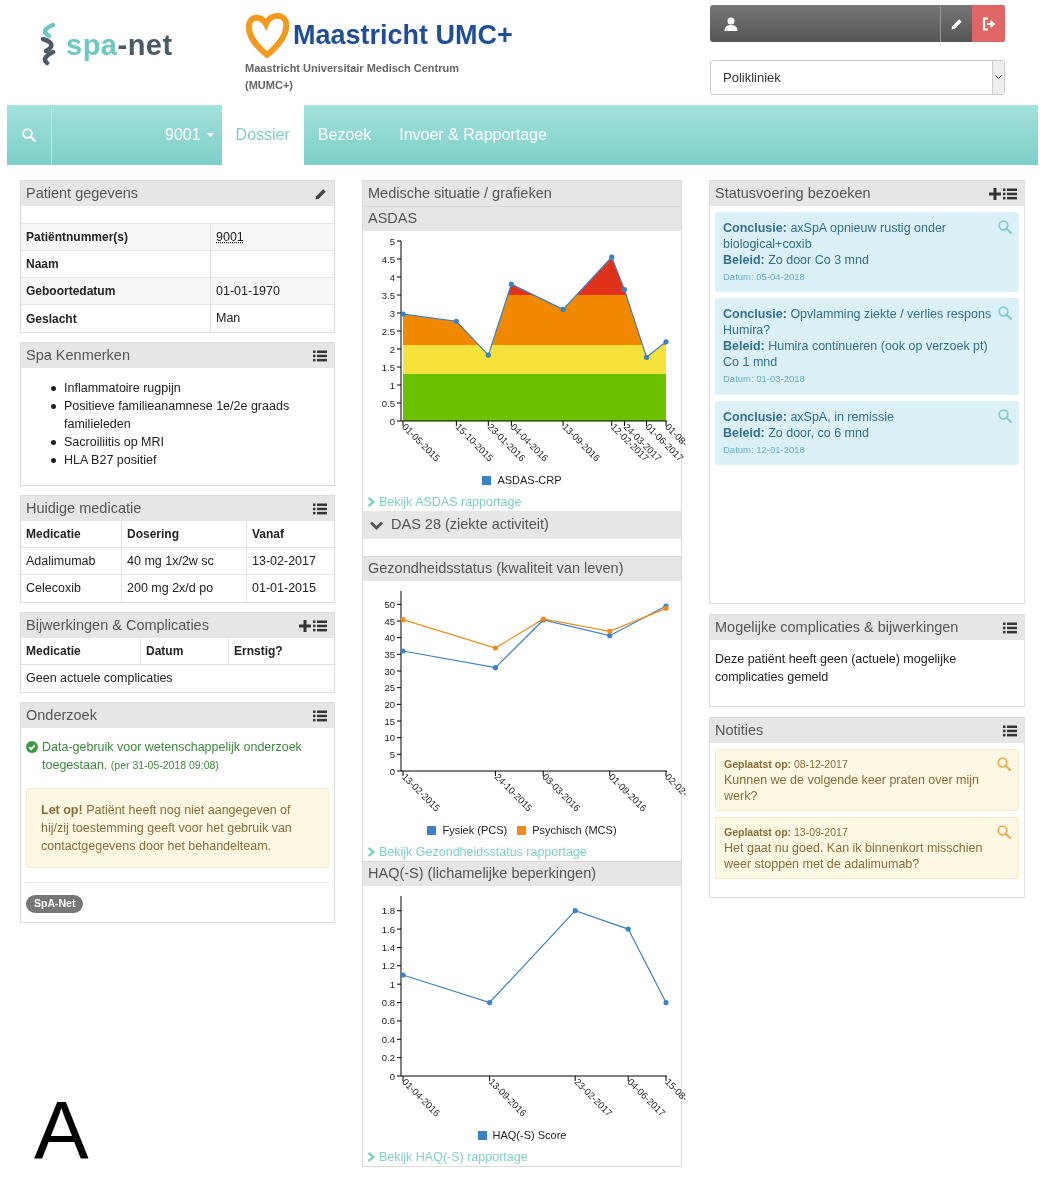  I want to click on y-tick-label: 4.5, so click(388, 259).